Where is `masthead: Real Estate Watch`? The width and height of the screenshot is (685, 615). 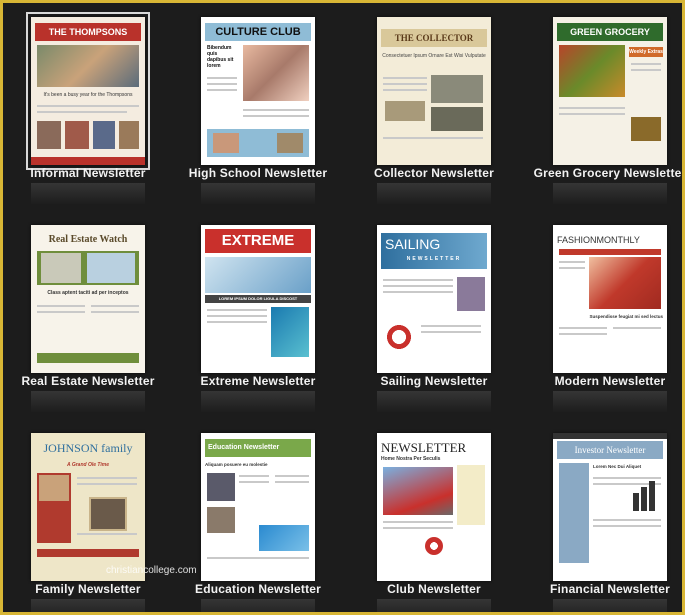 masthead: Real Estate Watch is located at coordinates (88, 239).